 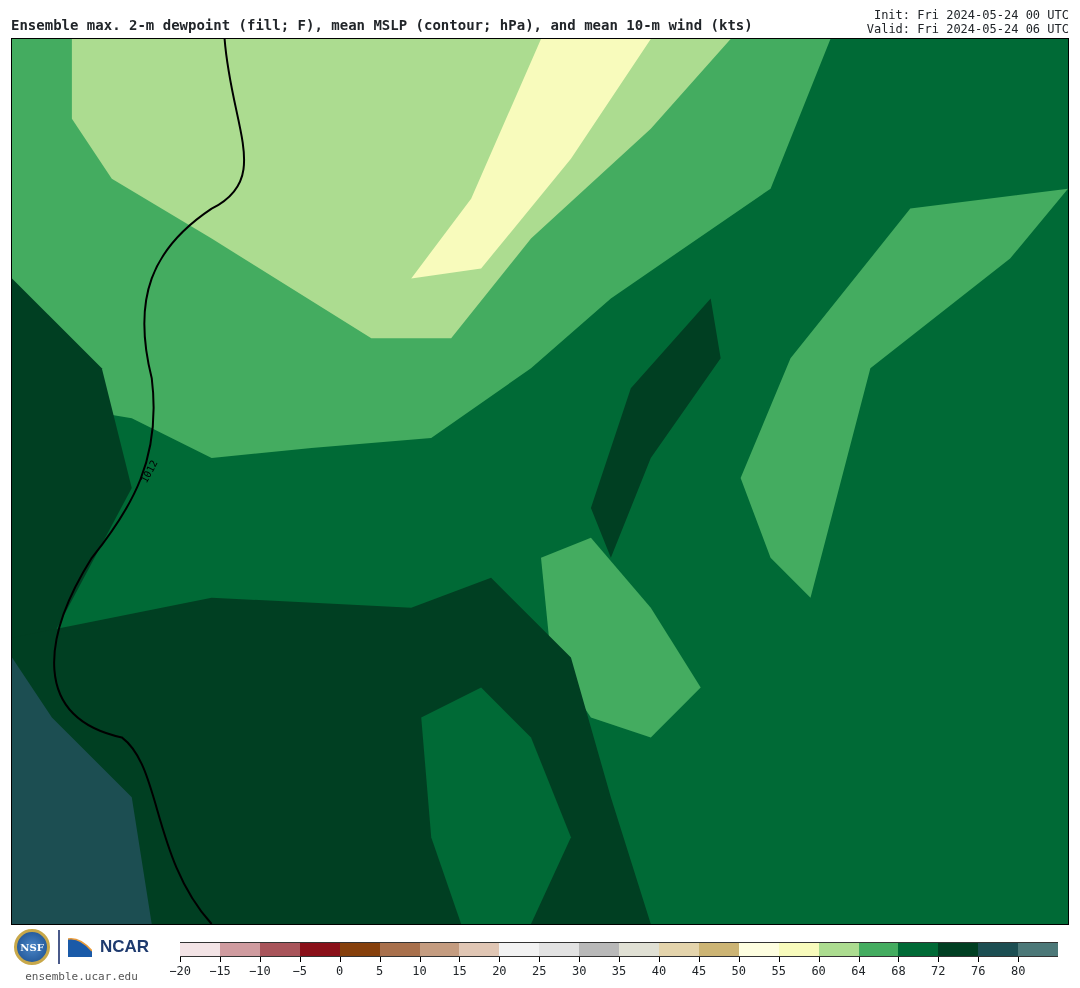 What do you see at coordinates (738, 971) in the screenshot?
I see `tick-label: 50` at bounding box center [738, 971].